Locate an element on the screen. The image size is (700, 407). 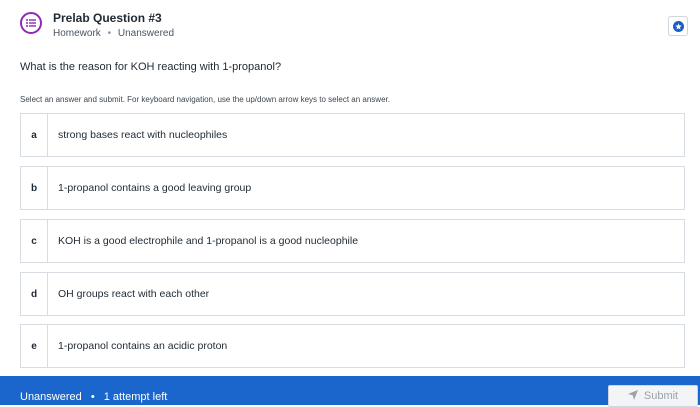
footer-bar: Unanswered • 1 attempt left Submit is located at coordinates (350, 391).